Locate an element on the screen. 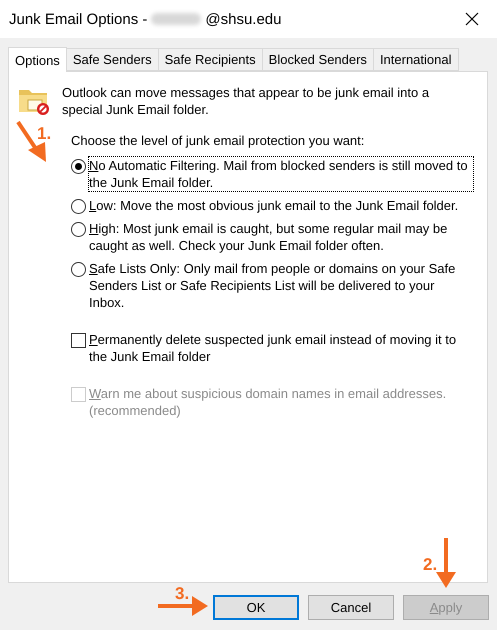 The image size is (497, 630). blurred-mark is located at coordinates (176, 19).